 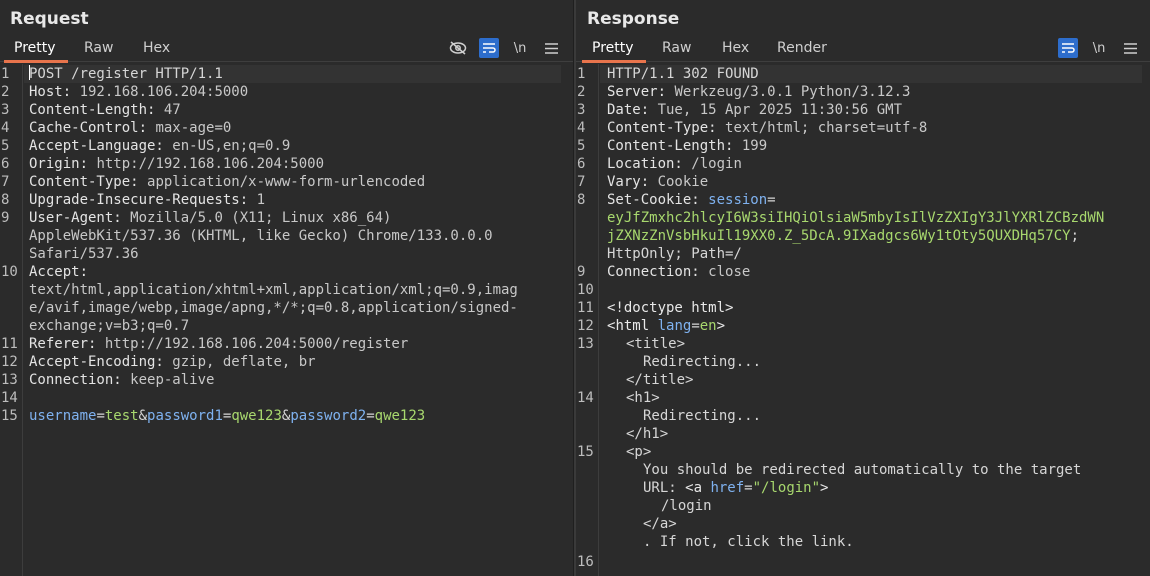 I want to click on request-title: Request, so click(x=49, y=19).